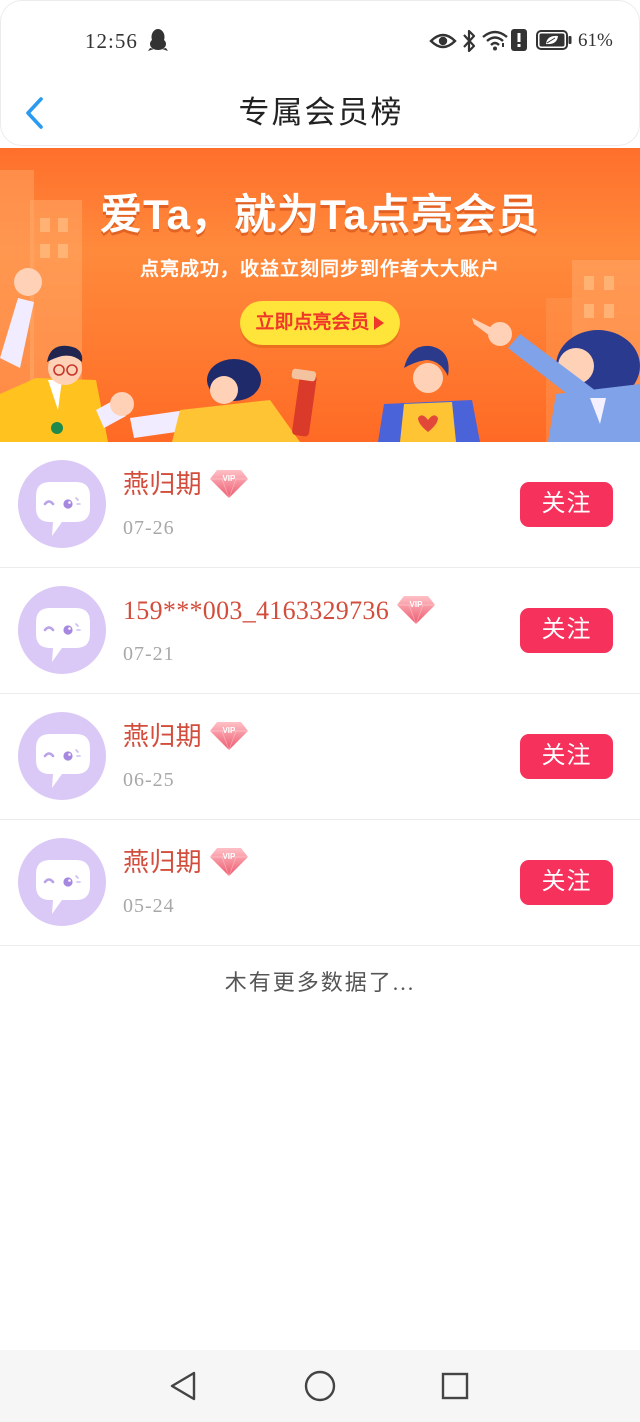 Image resolution: width=640 pixels, height=1422 pixels. I want to click on alert-icon, so click(519, 40).